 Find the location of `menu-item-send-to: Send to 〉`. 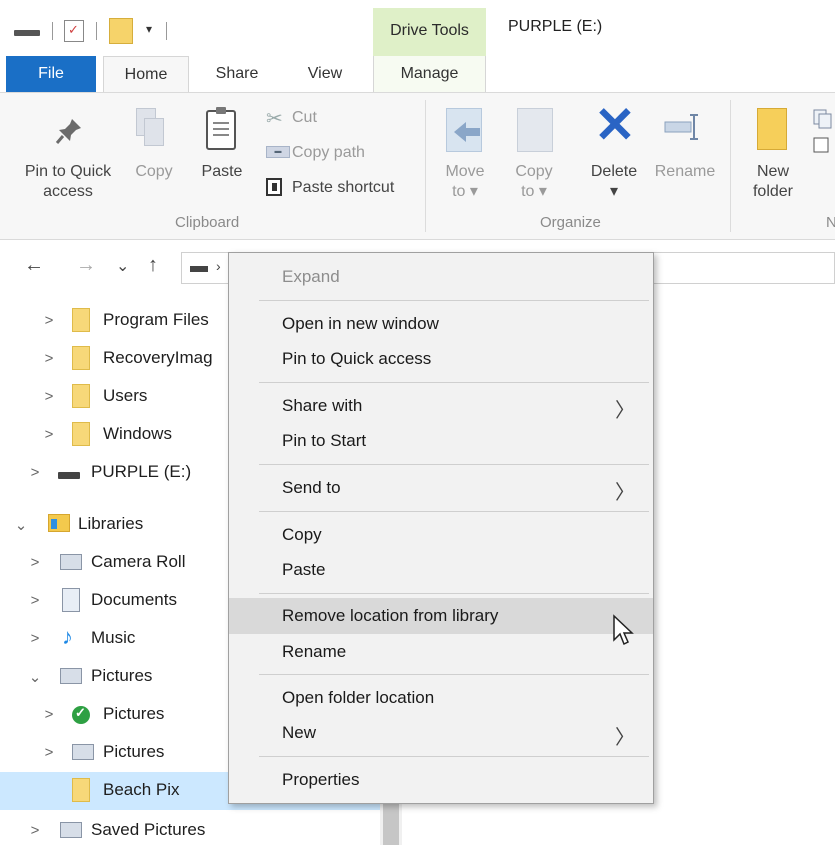

menu-item-send-to: Send to 〉 is located at coordinates (441, 488).